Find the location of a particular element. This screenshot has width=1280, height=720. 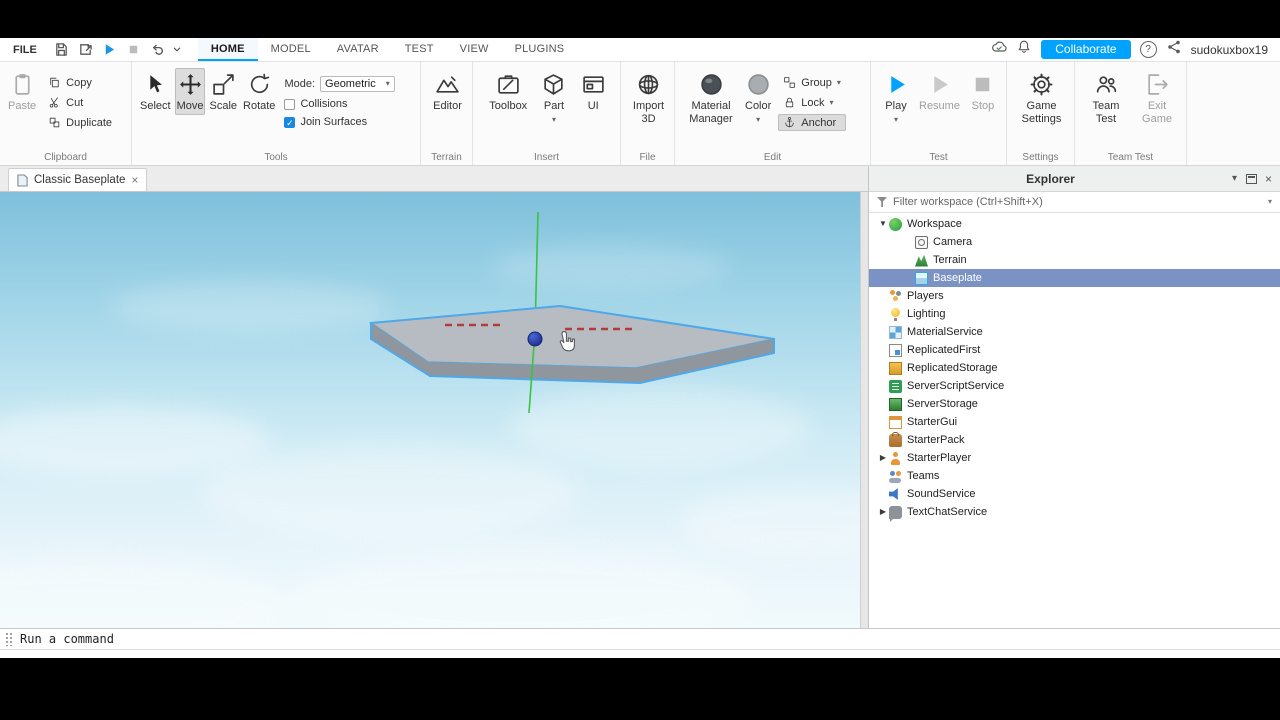

group-button: Group ▾ is located at coordinates (812, 82).